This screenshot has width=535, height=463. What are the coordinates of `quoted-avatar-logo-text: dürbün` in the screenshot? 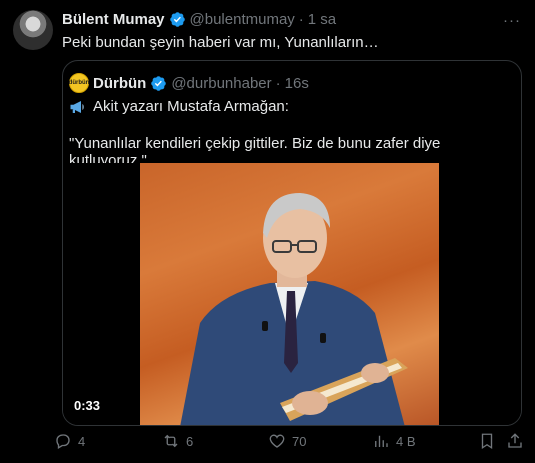 It's located at (79, 83).